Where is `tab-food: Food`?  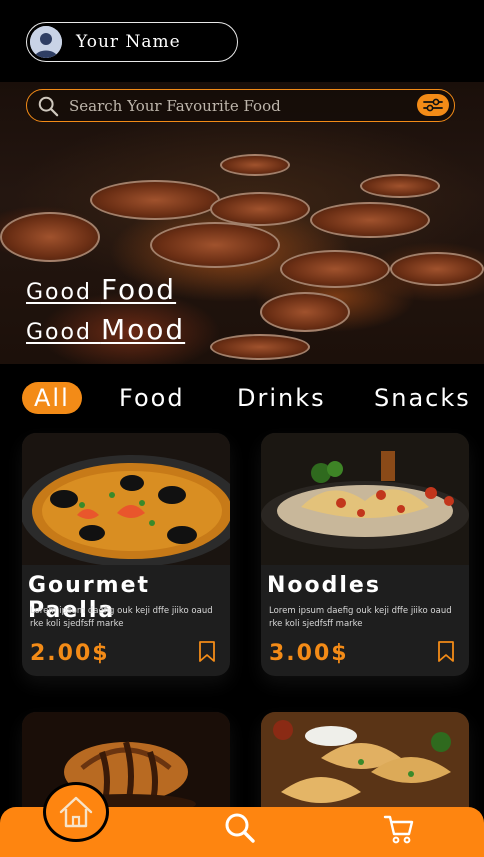 tab-food: Food is located at coordinates (152, 398).